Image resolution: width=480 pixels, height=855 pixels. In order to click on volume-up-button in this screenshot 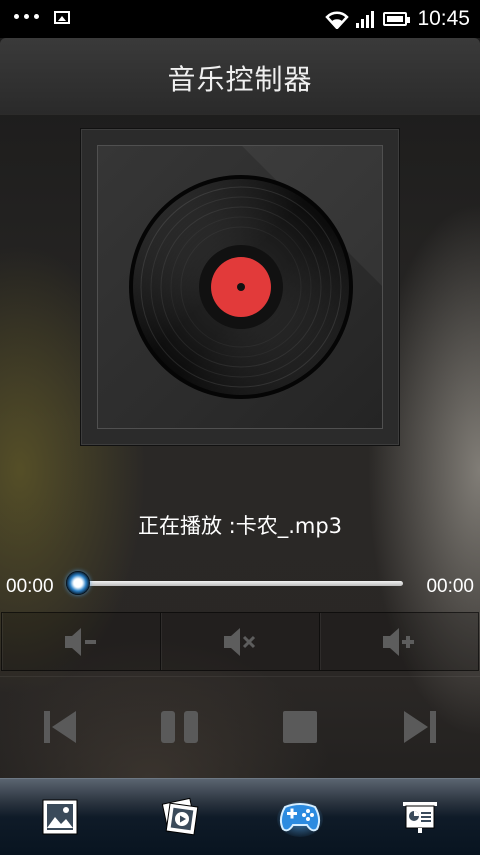, I will do `click(399, 641)`.